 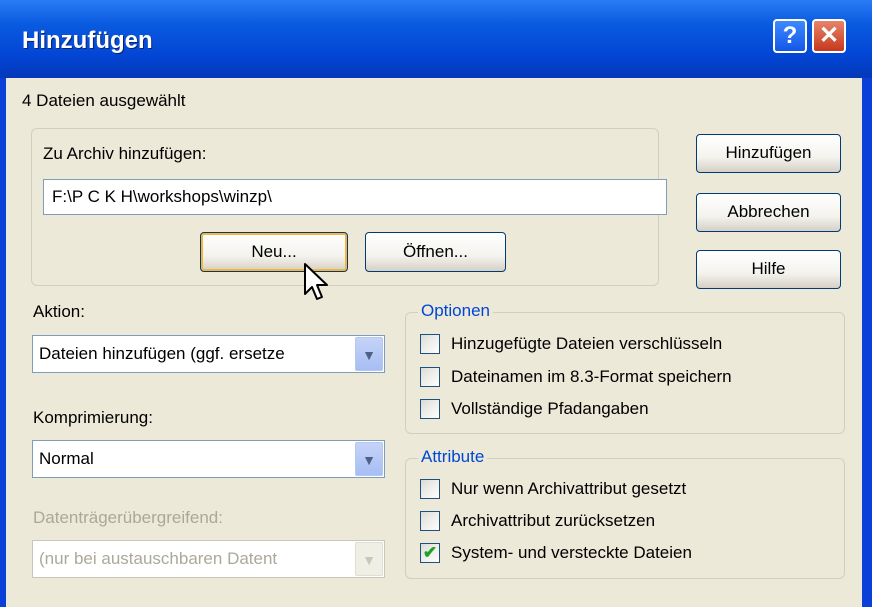 I want to click on archive-path-input: F:\P C K H\workshops\winzp\, so click(x=355, y=197).